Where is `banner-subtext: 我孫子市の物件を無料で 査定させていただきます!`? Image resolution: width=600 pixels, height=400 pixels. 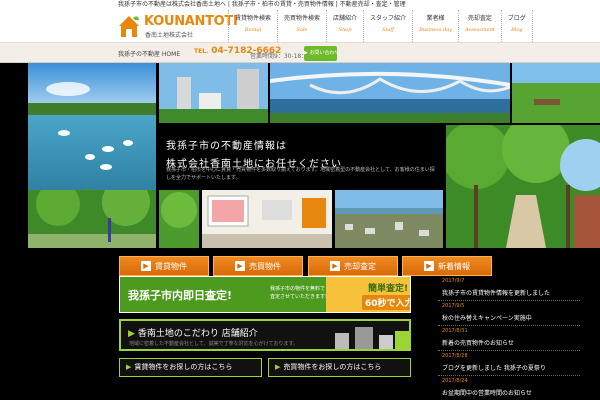
banner-subtext: 我孫子市の物件を無料で 査定させていただきます! is located at coordinates (298, 293).